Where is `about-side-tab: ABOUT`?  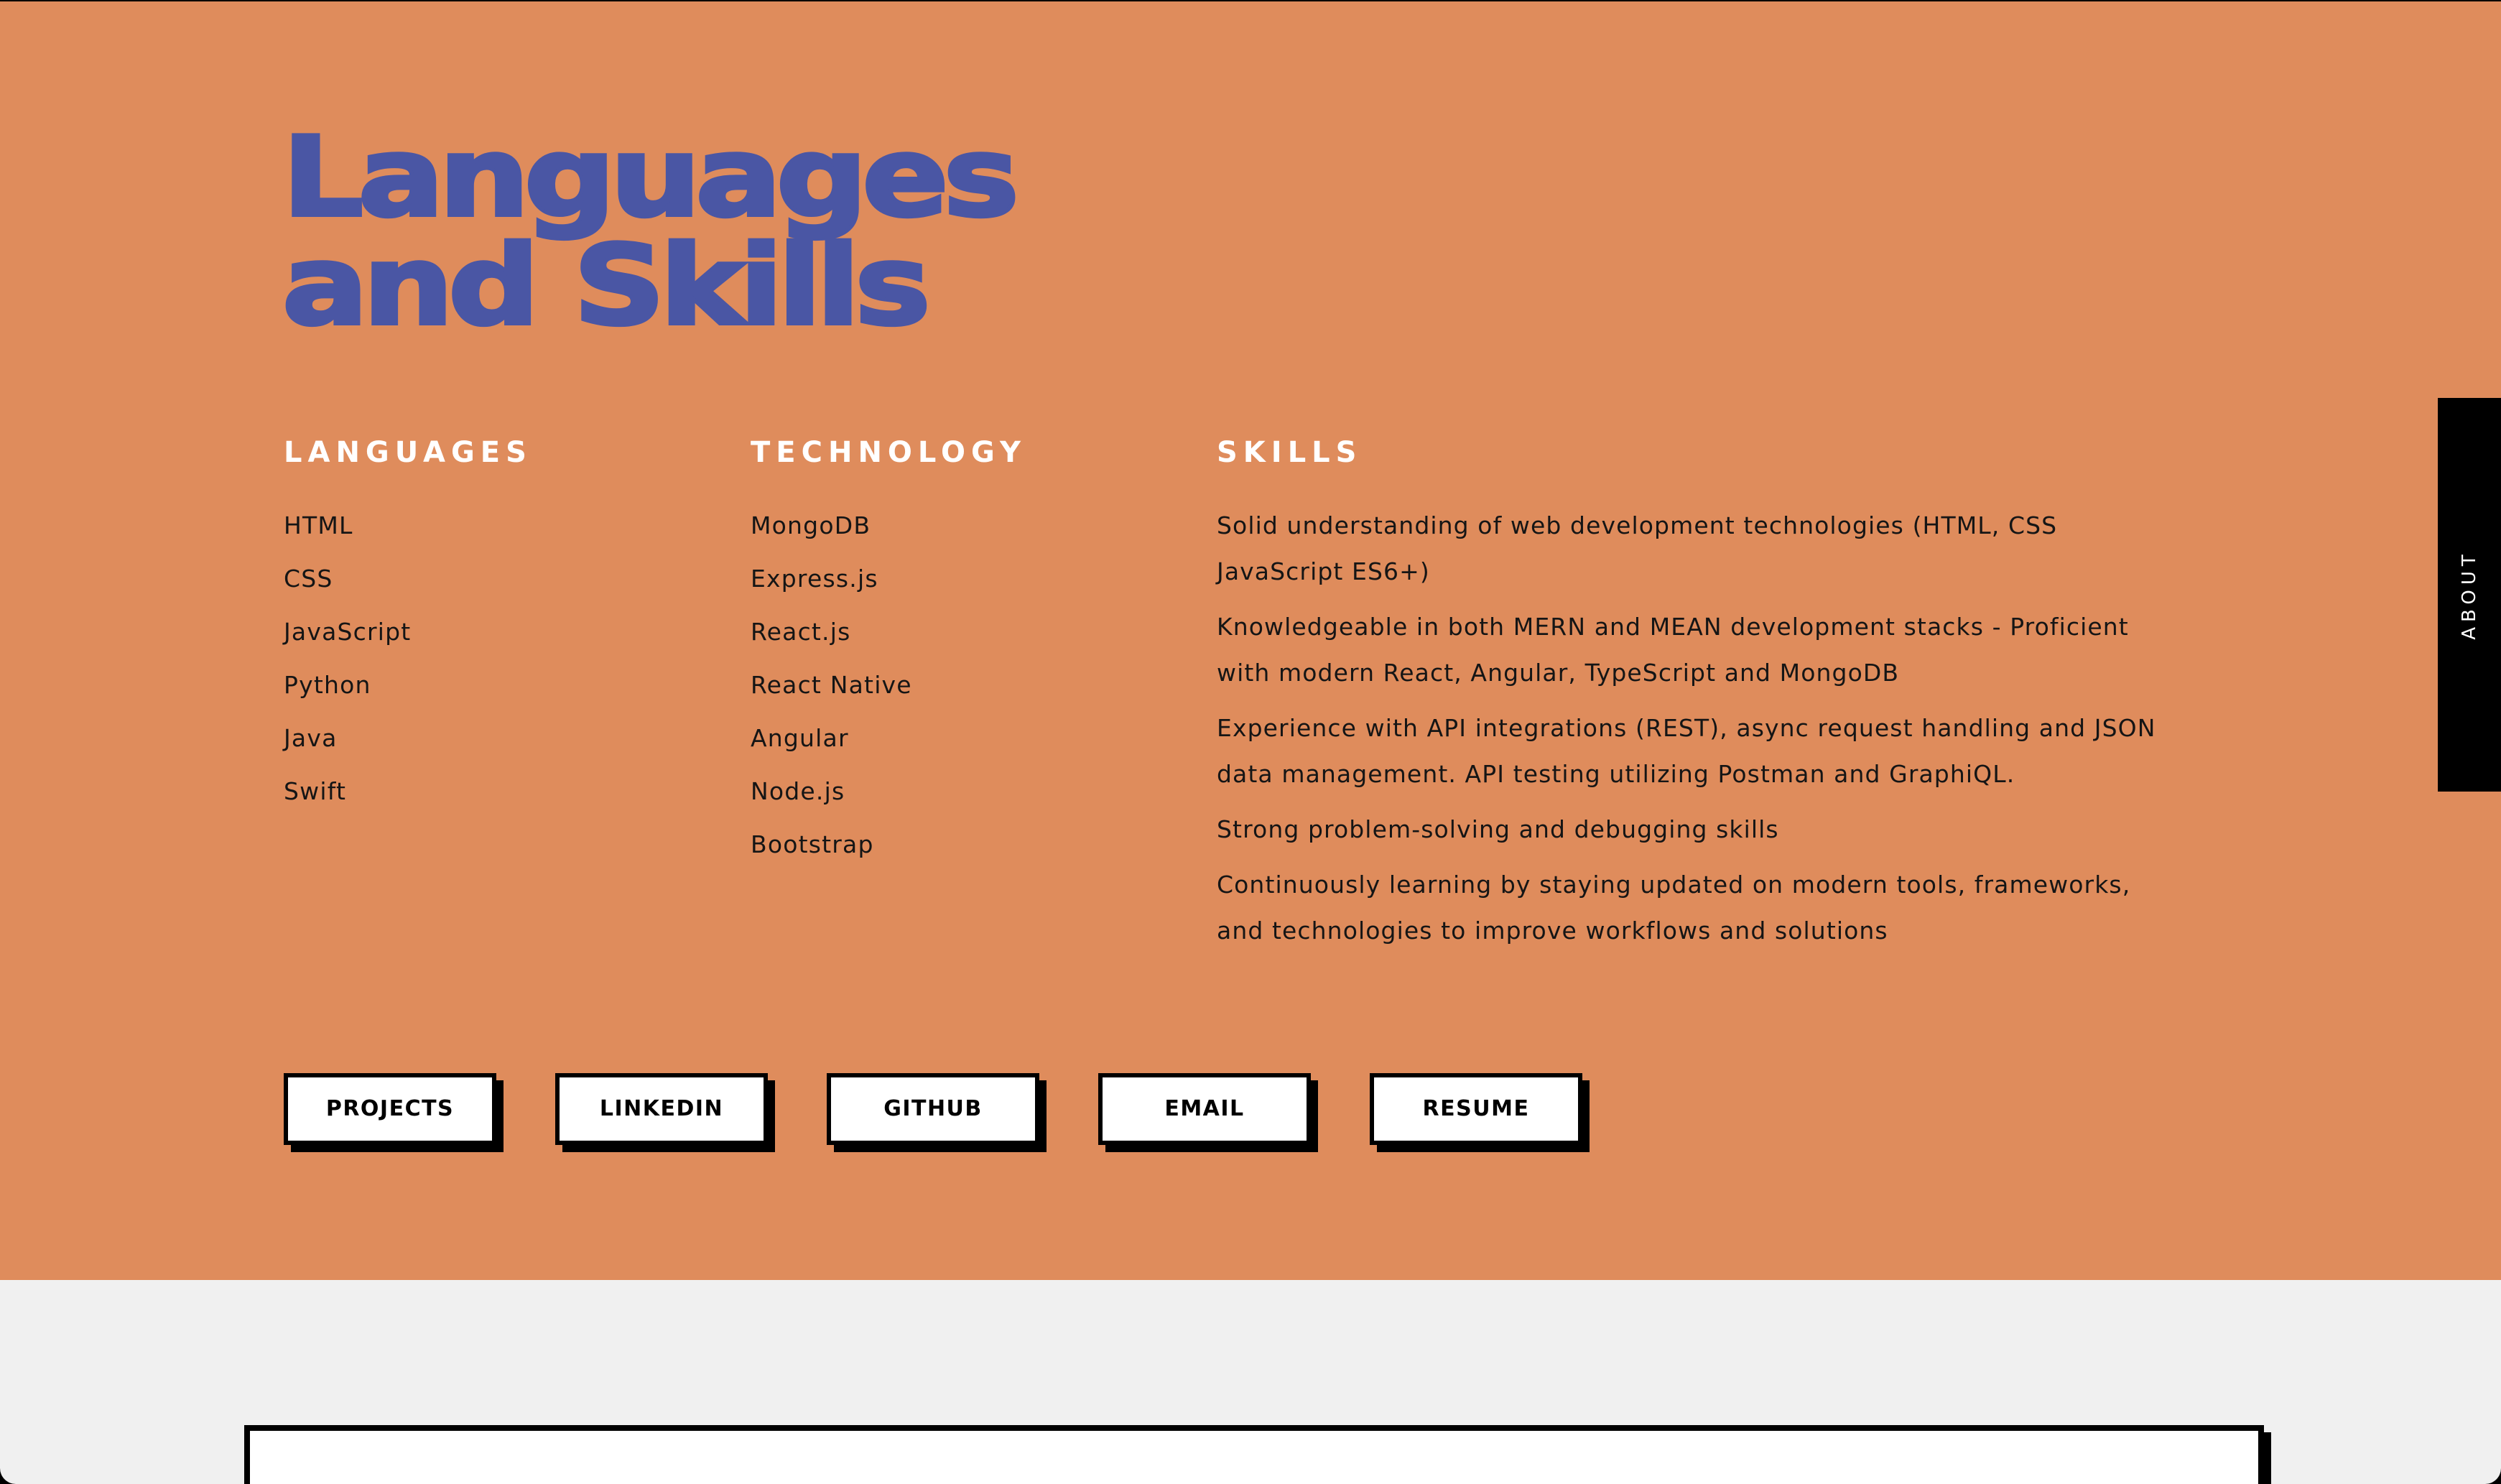
about-side-tab: ABOUT is located at coordinates (2469, 595).